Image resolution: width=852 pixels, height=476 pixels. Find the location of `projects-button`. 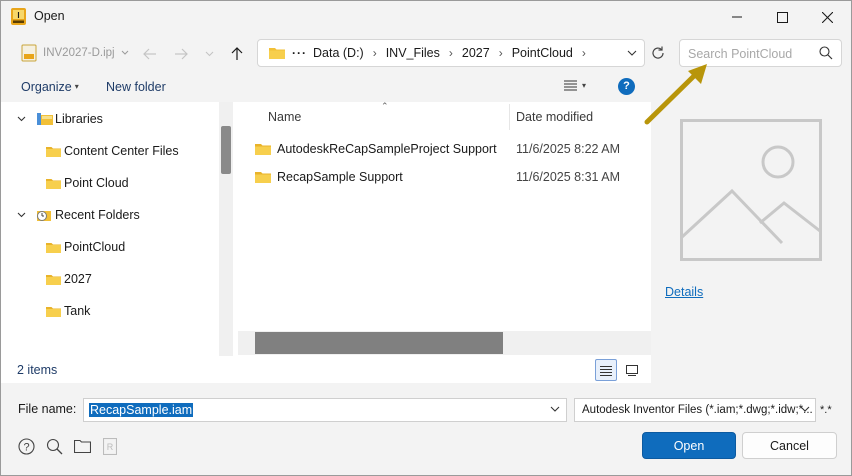

projects-button is located at coordinates (82, 446).